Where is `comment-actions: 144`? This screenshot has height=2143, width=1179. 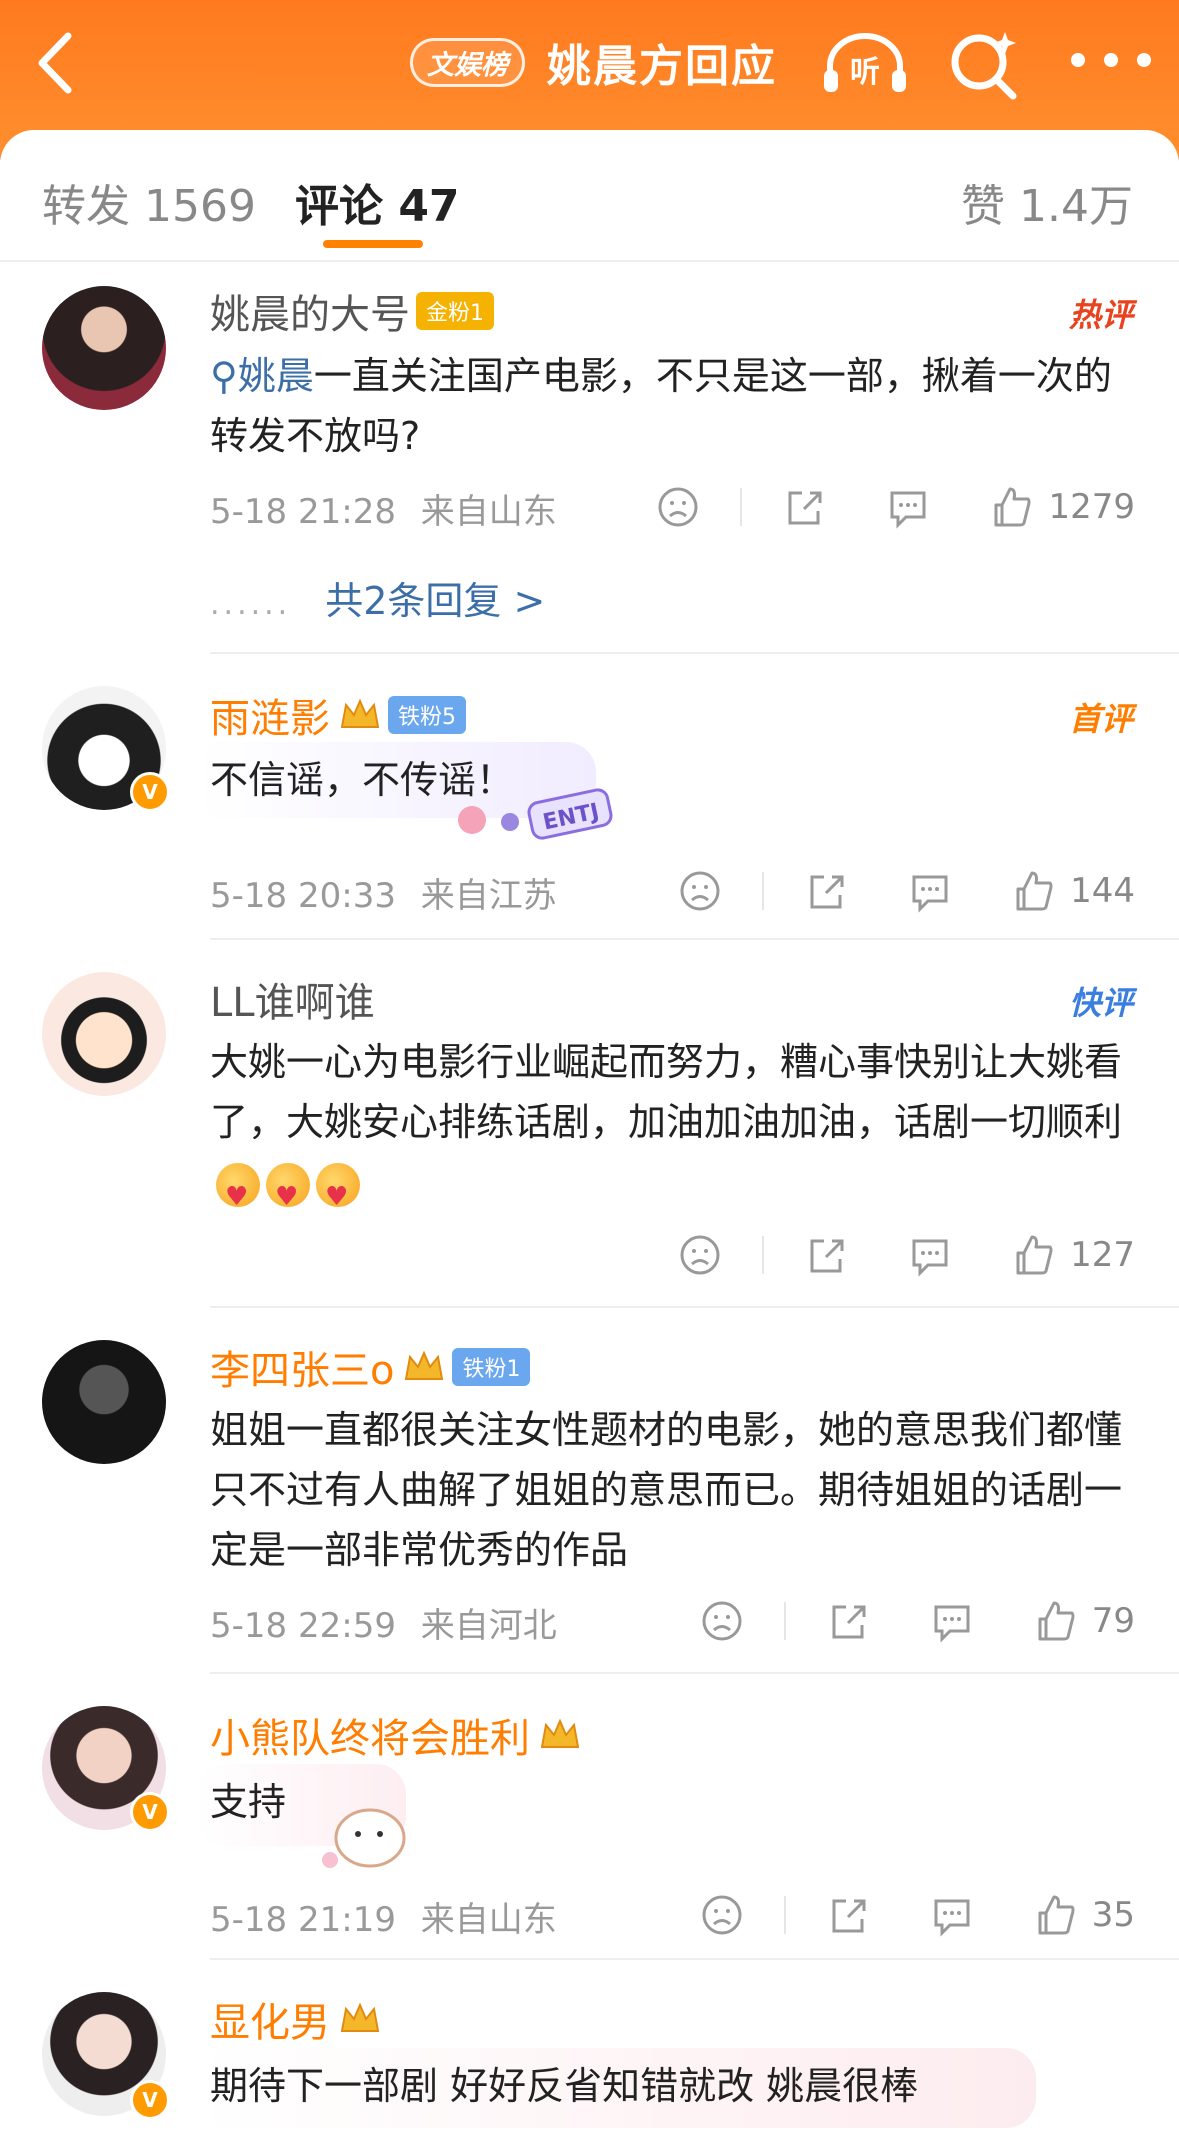
comment-actions: 144 is located at coordinates (906, 891).